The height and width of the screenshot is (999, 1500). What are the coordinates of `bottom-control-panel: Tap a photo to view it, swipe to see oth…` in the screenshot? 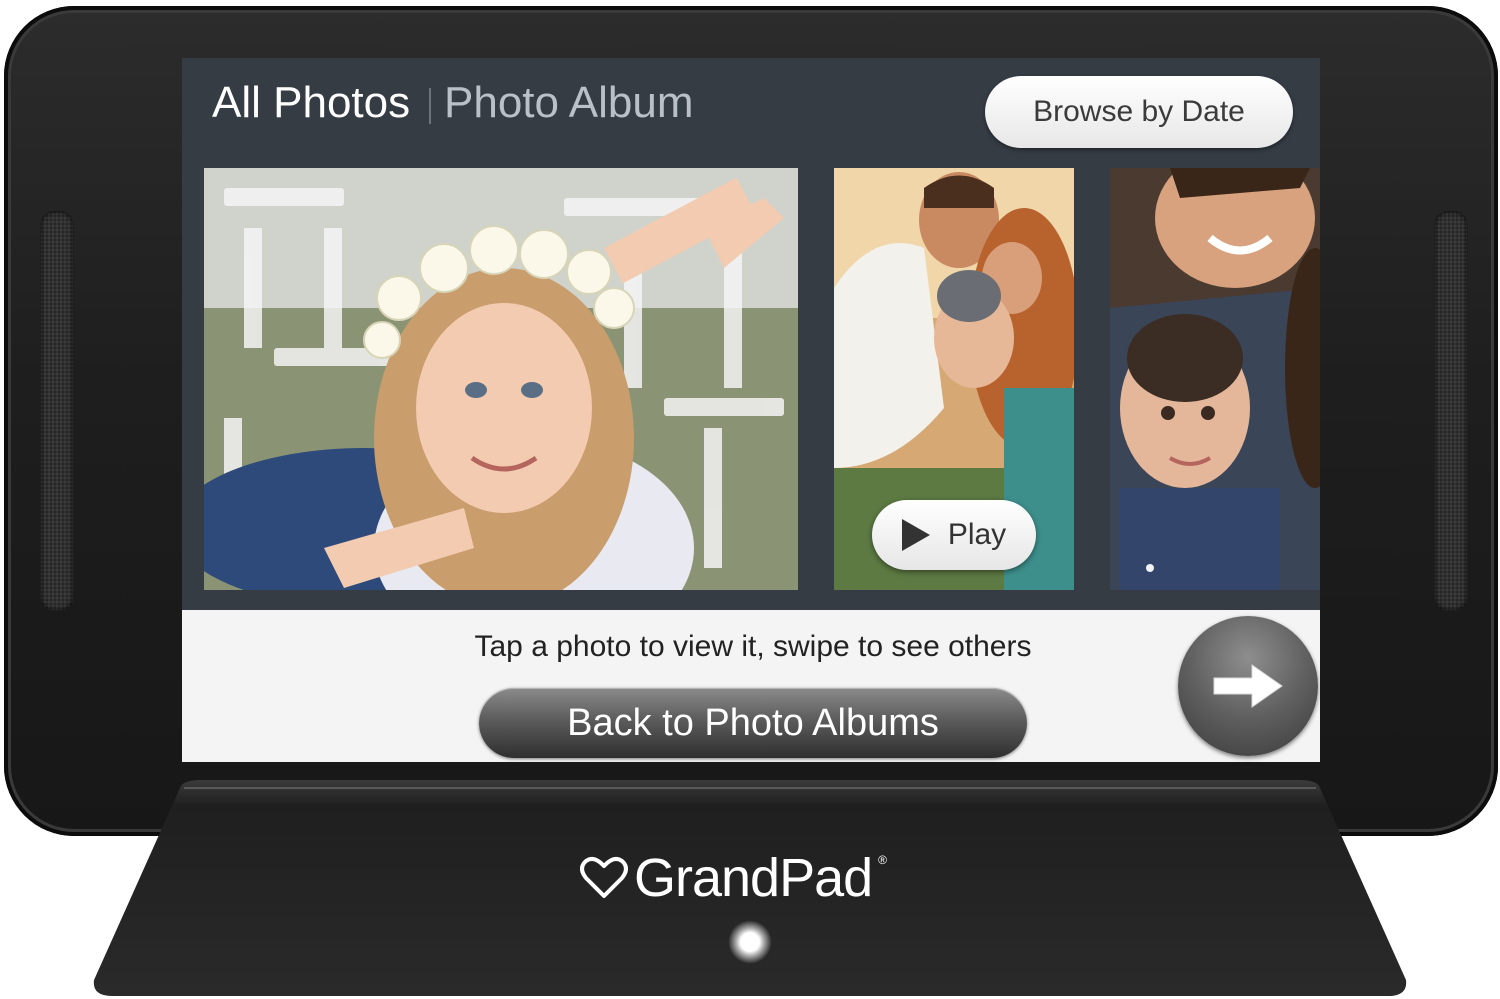 It's located at (751, 686).